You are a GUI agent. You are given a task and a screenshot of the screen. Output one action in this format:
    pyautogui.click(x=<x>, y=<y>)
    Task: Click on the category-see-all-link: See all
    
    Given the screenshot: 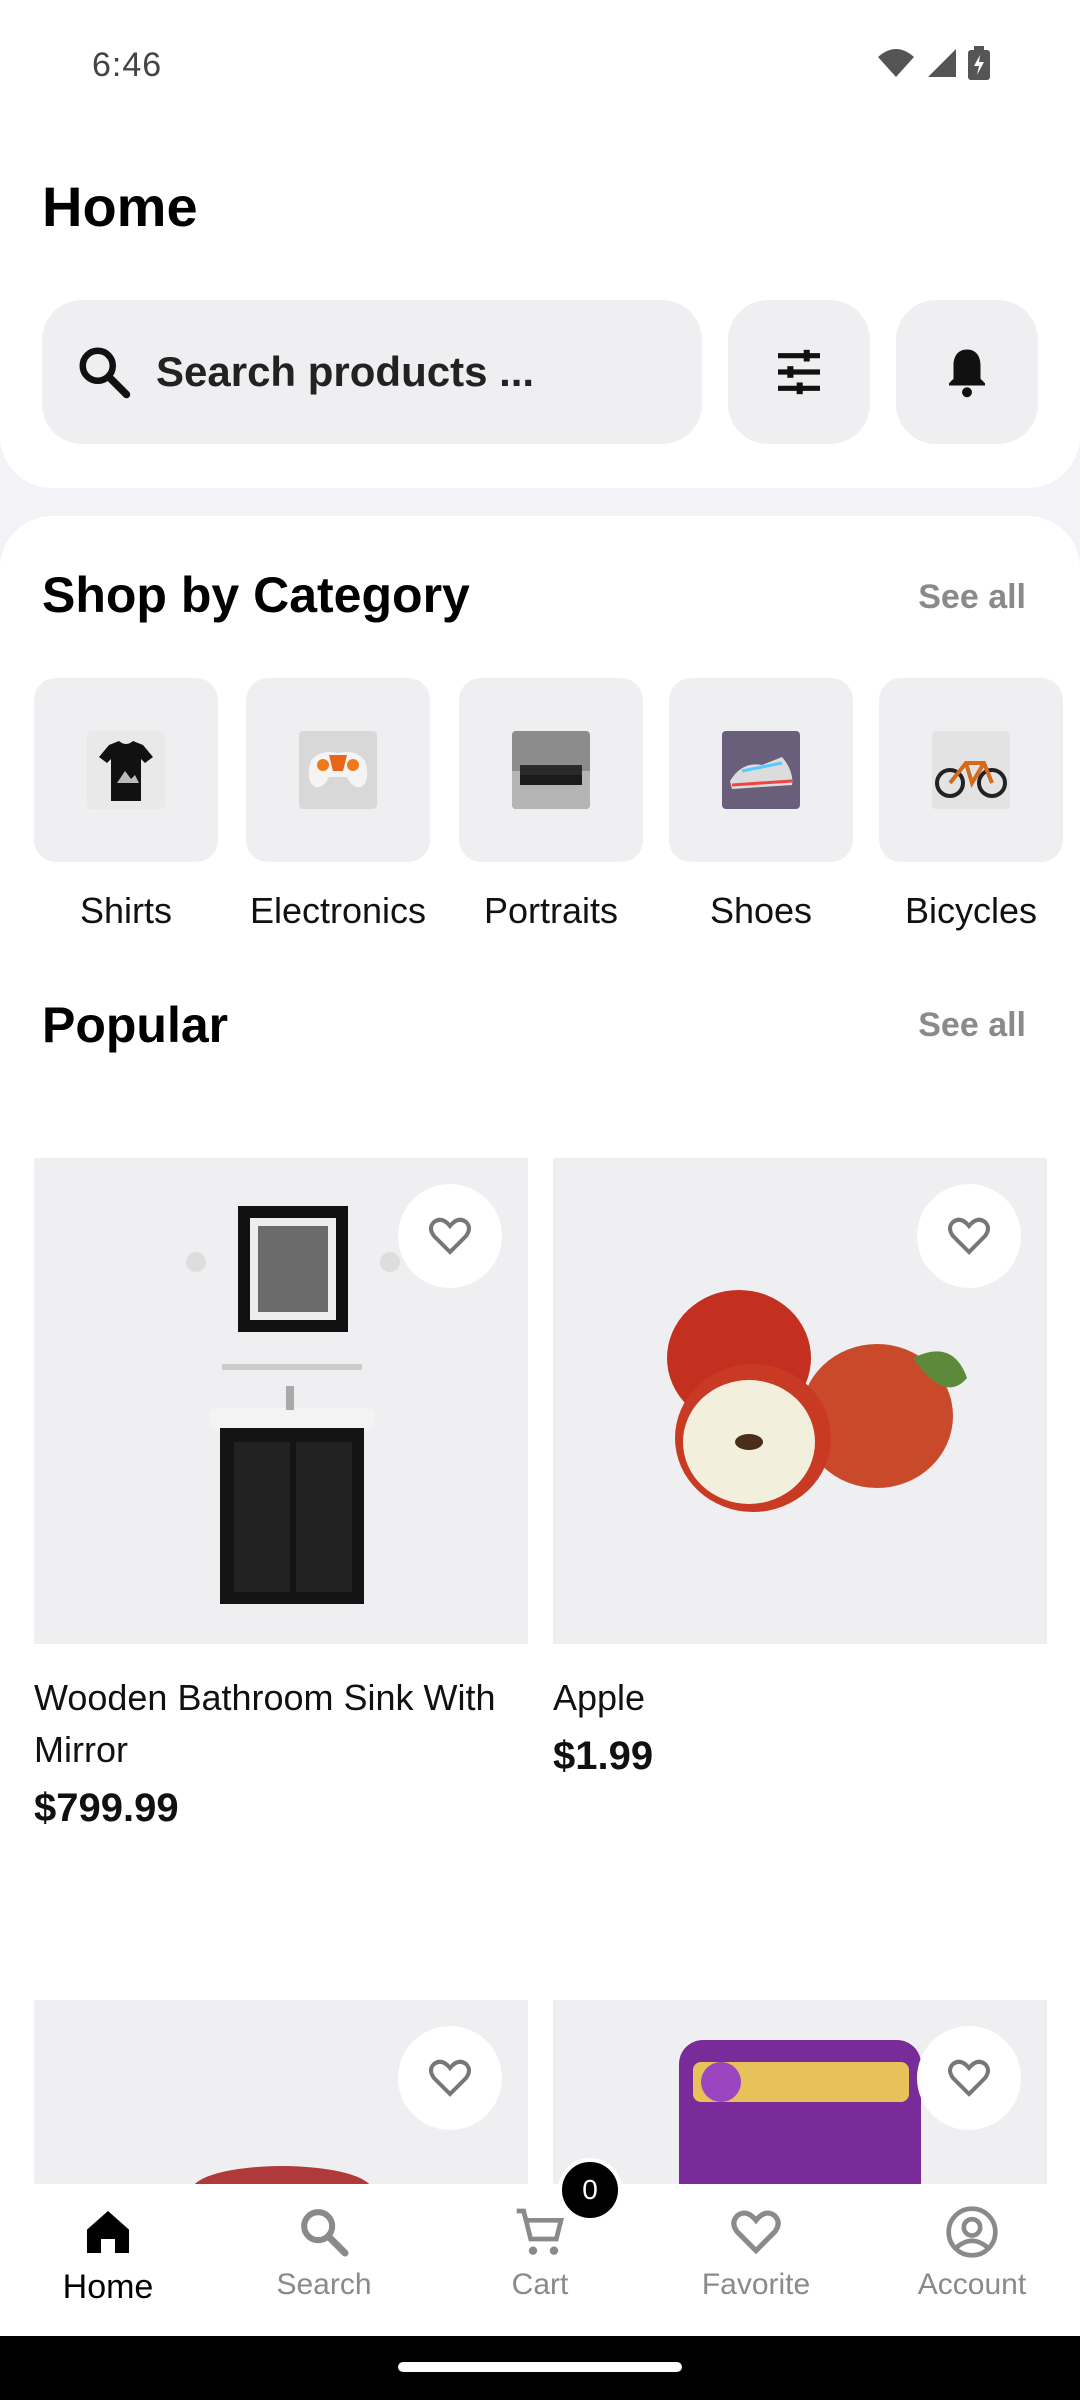 What is the action you would take?
    pyautogui.click(x=972, y=597)
    